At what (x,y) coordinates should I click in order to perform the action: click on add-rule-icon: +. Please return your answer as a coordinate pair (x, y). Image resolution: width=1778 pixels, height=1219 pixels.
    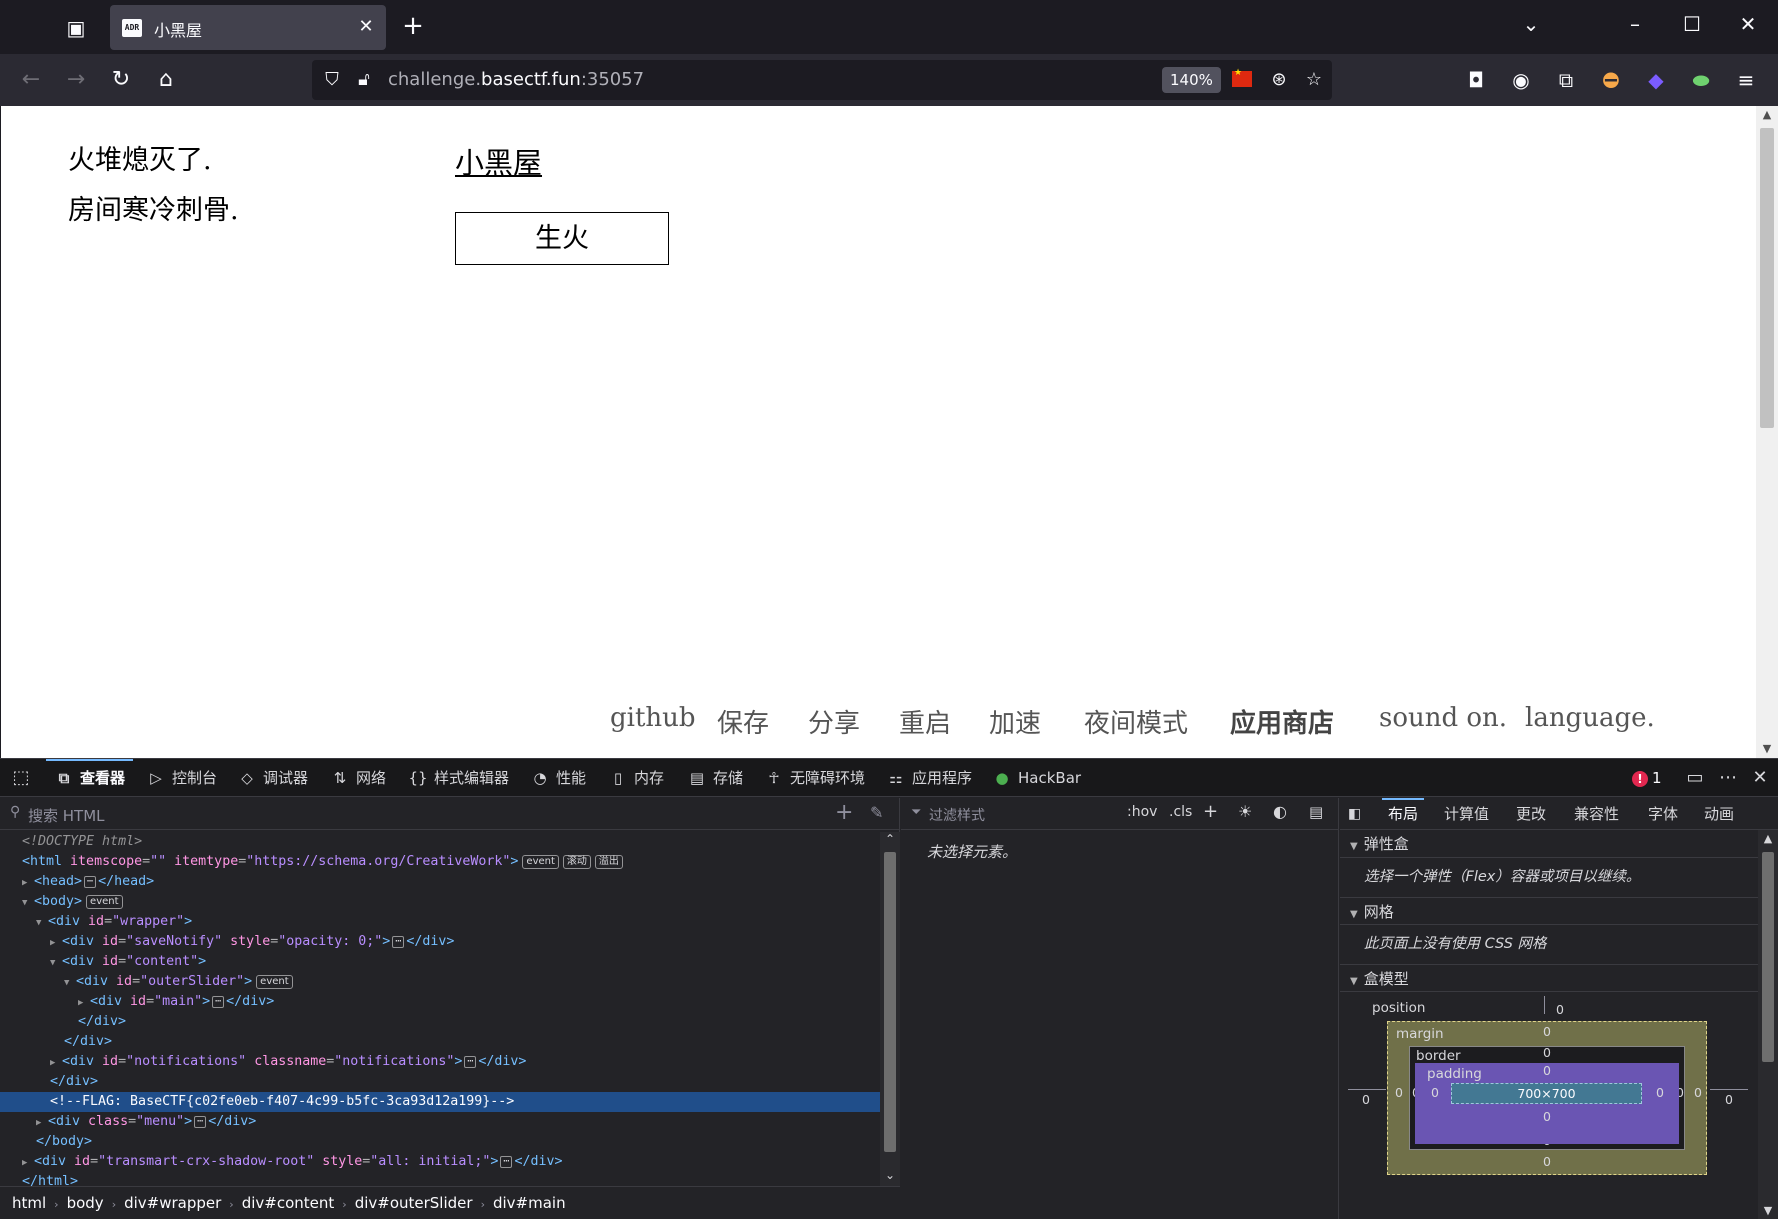
    Looking at the image, I should click on (1210, 811).